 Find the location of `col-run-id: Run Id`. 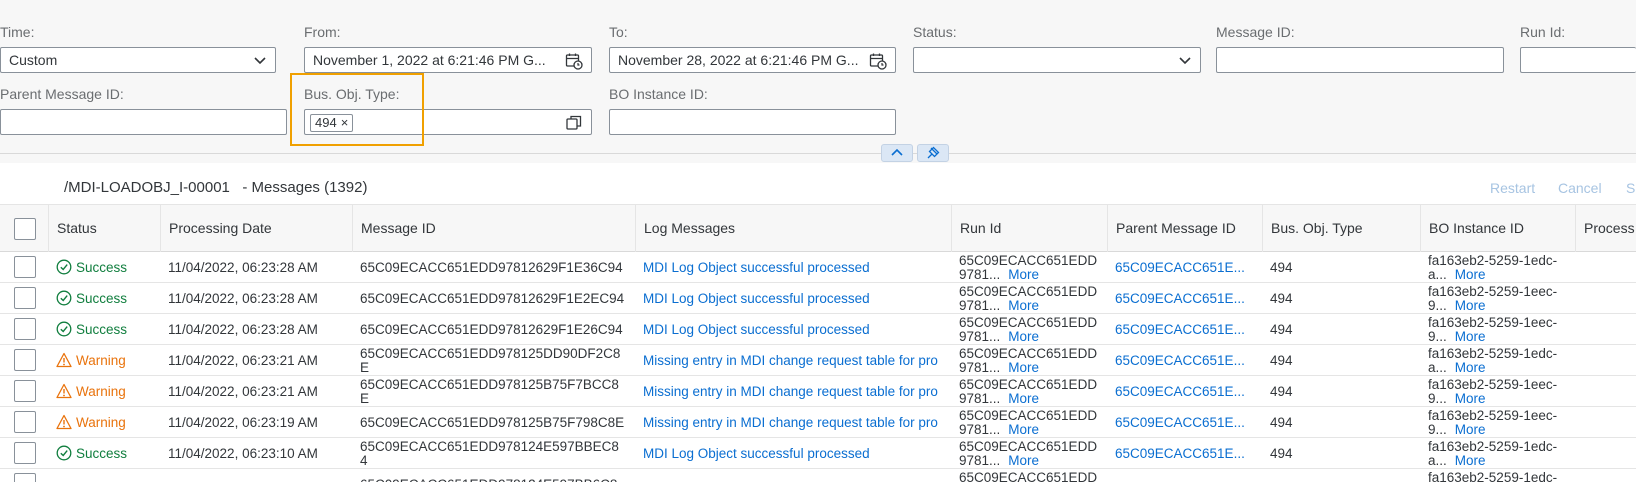

col-run-id: Run Id is located at coordinates (976, 228).